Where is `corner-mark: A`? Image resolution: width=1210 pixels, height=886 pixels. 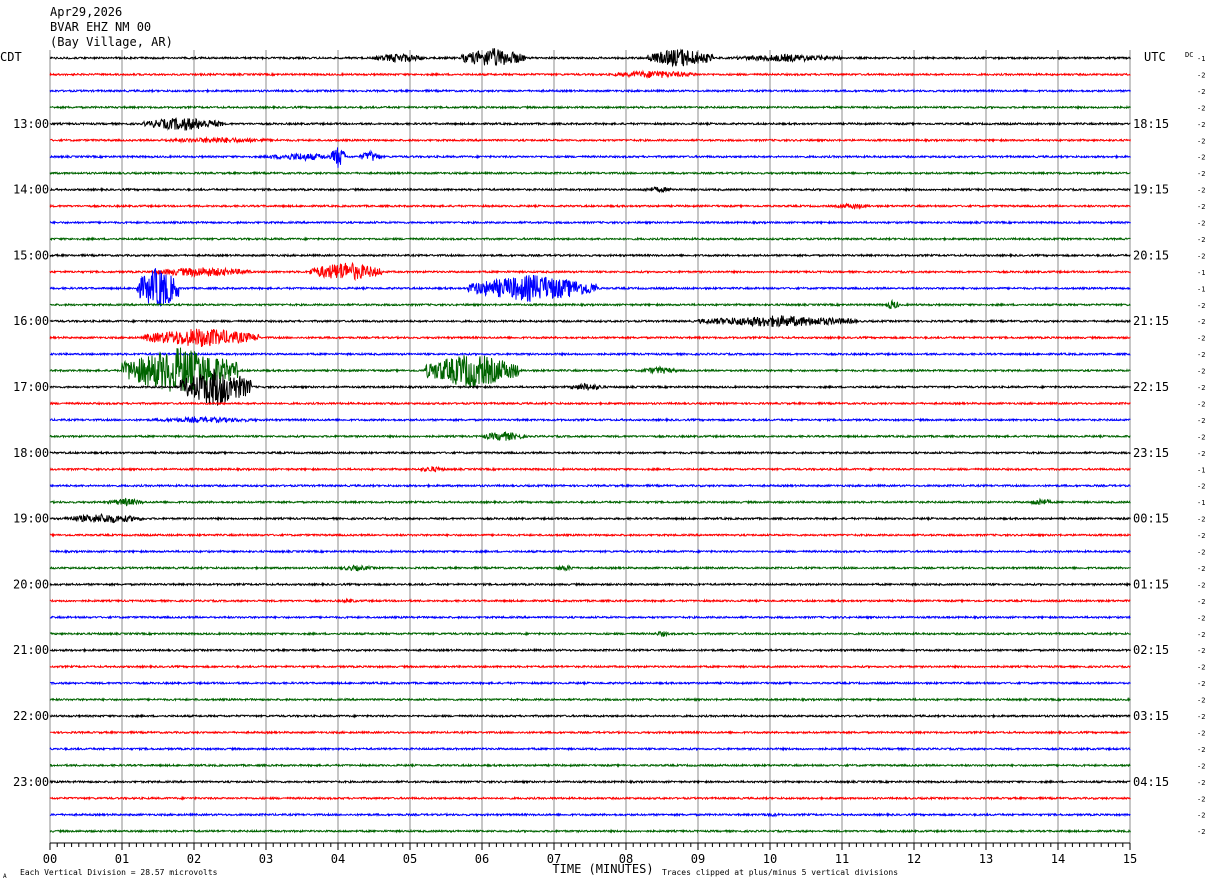 corner-mark: A is located at coordinates (5, 876).